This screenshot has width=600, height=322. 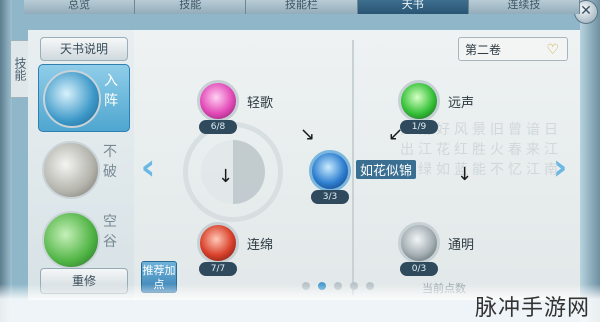 I want to click on feather-icon, so click(x=72, y=99).